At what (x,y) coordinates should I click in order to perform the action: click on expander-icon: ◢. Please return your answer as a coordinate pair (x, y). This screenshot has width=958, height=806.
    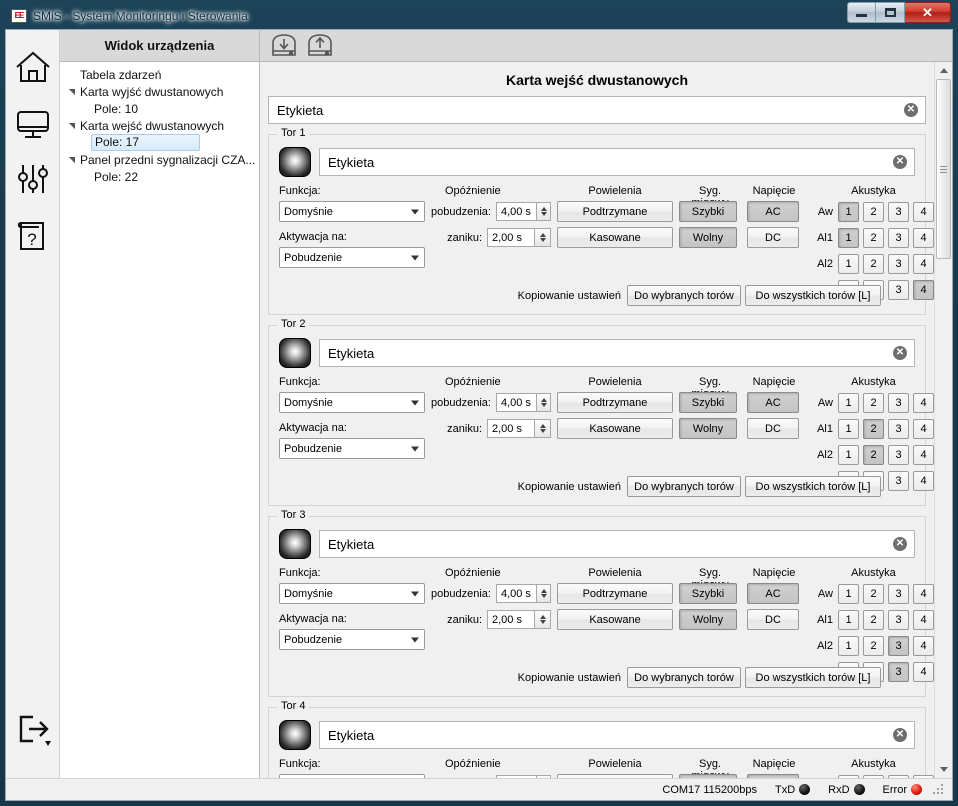
    Looking at the image, I should click on (71, 92).